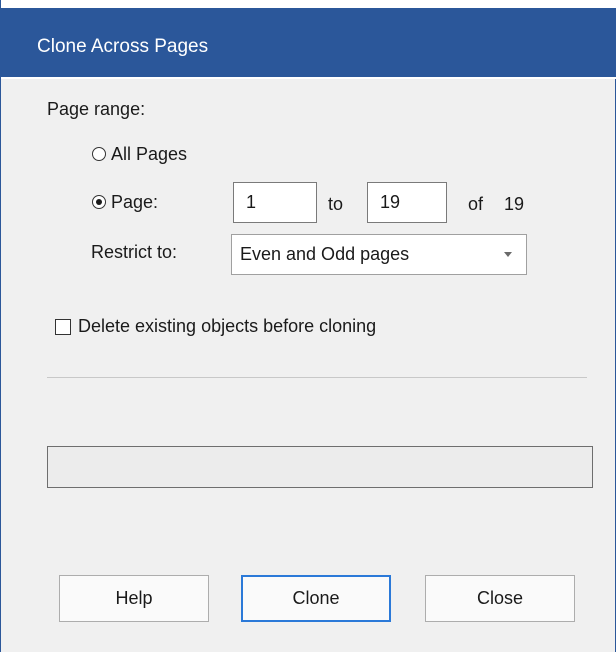 The image size is (616, 652). What do you see at coordinates (123, 46) in the screenshot?
I see `dialog-title: Clone Across Pages` at bounding box center [123, 46].